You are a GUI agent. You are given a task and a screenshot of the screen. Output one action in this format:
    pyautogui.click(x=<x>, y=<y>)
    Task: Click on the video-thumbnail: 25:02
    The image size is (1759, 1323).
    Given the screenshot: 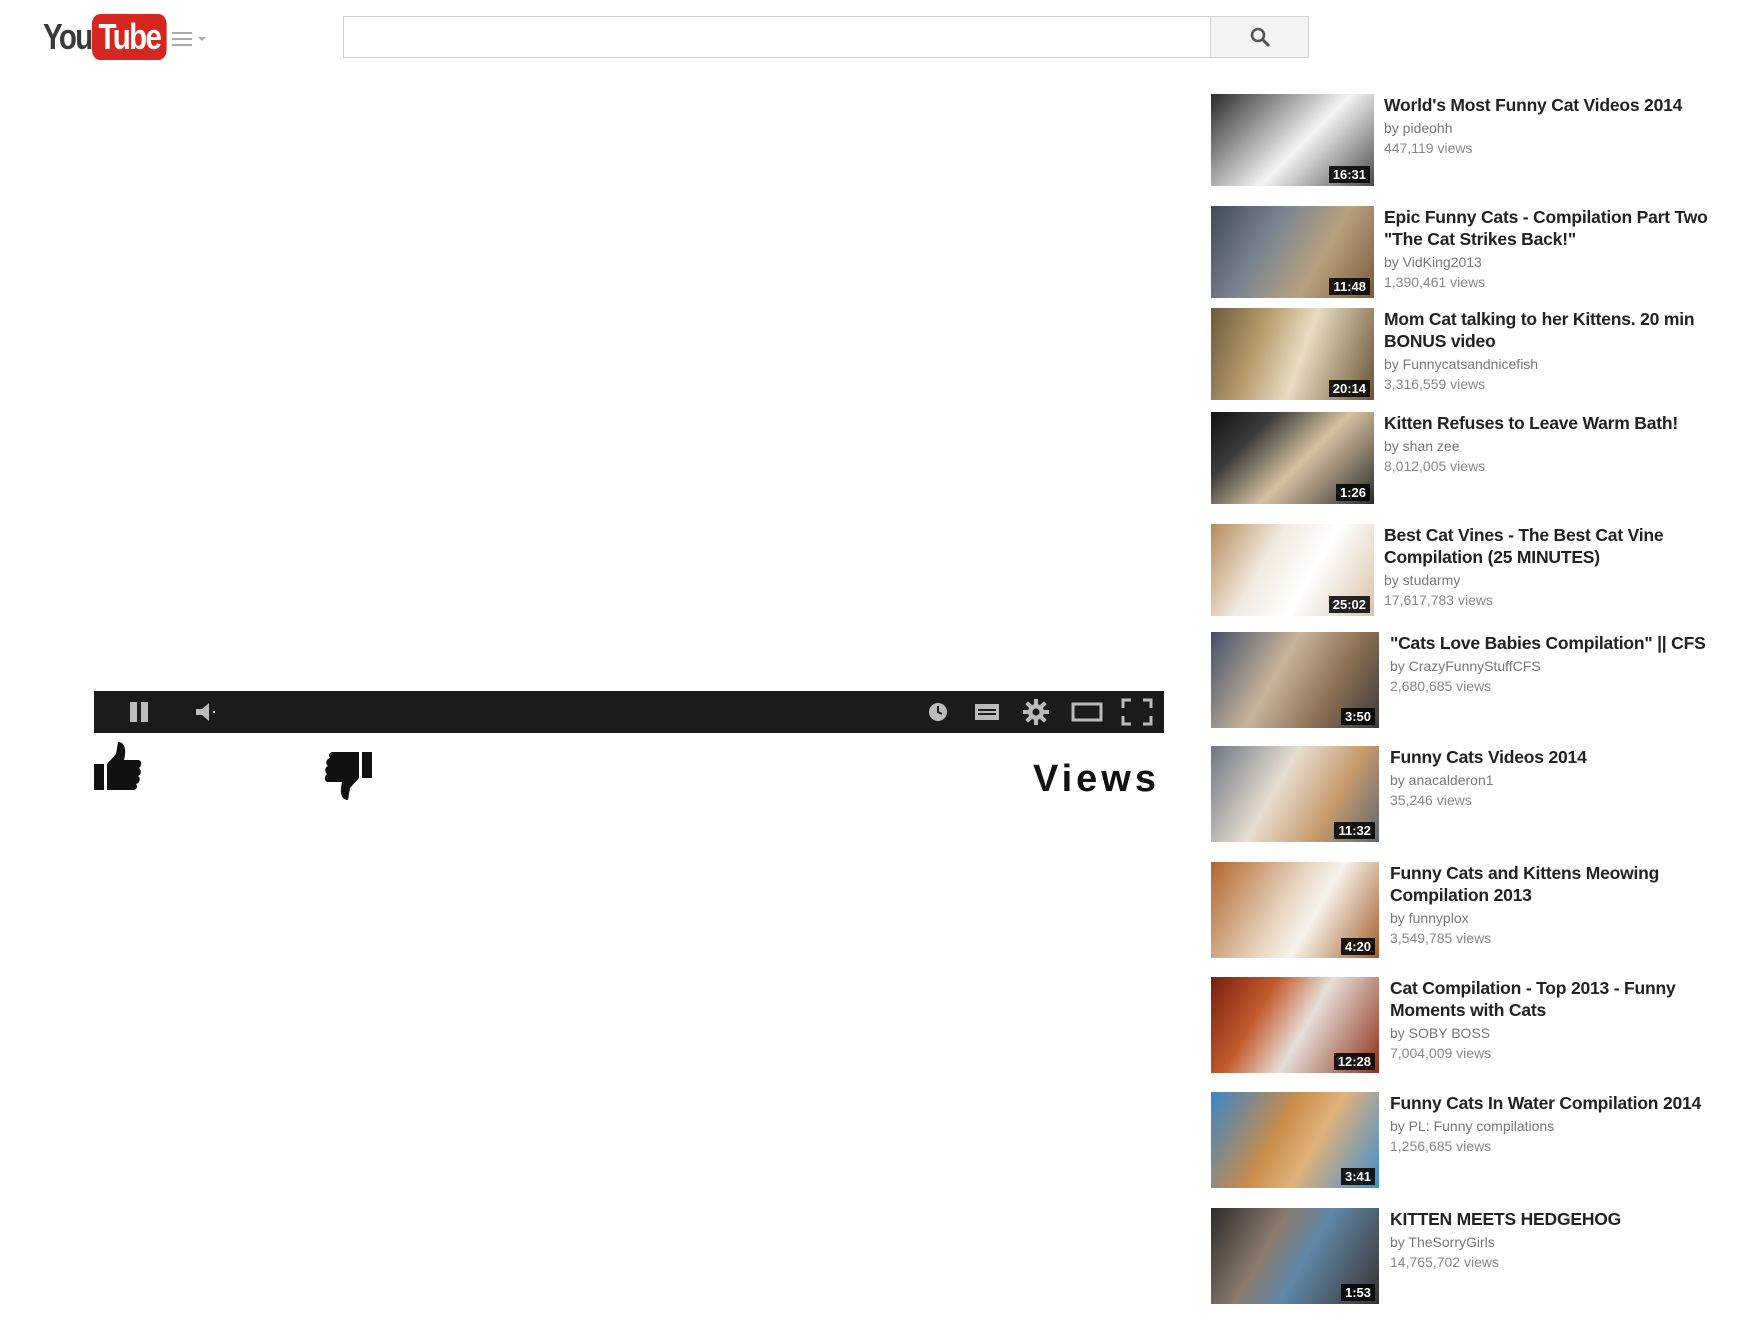 What is the action you would take?
    pyautogui.click(x=1292, y=570)
    